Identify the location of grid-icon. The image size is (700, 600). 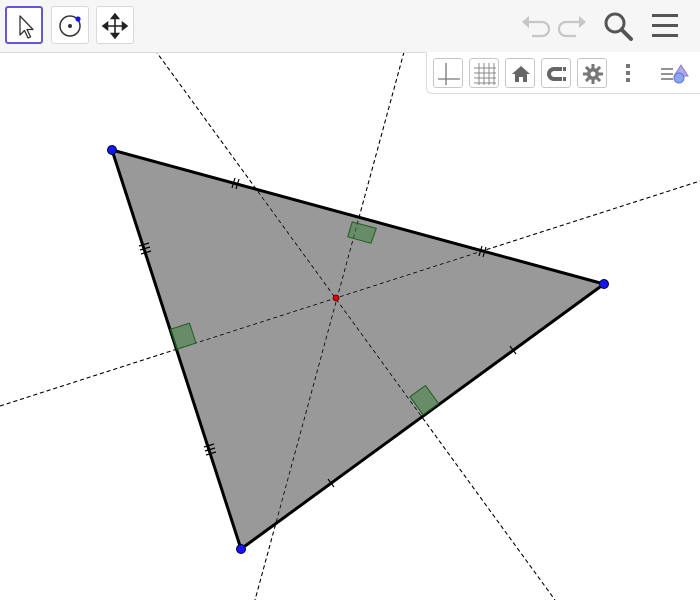
(485, 74).